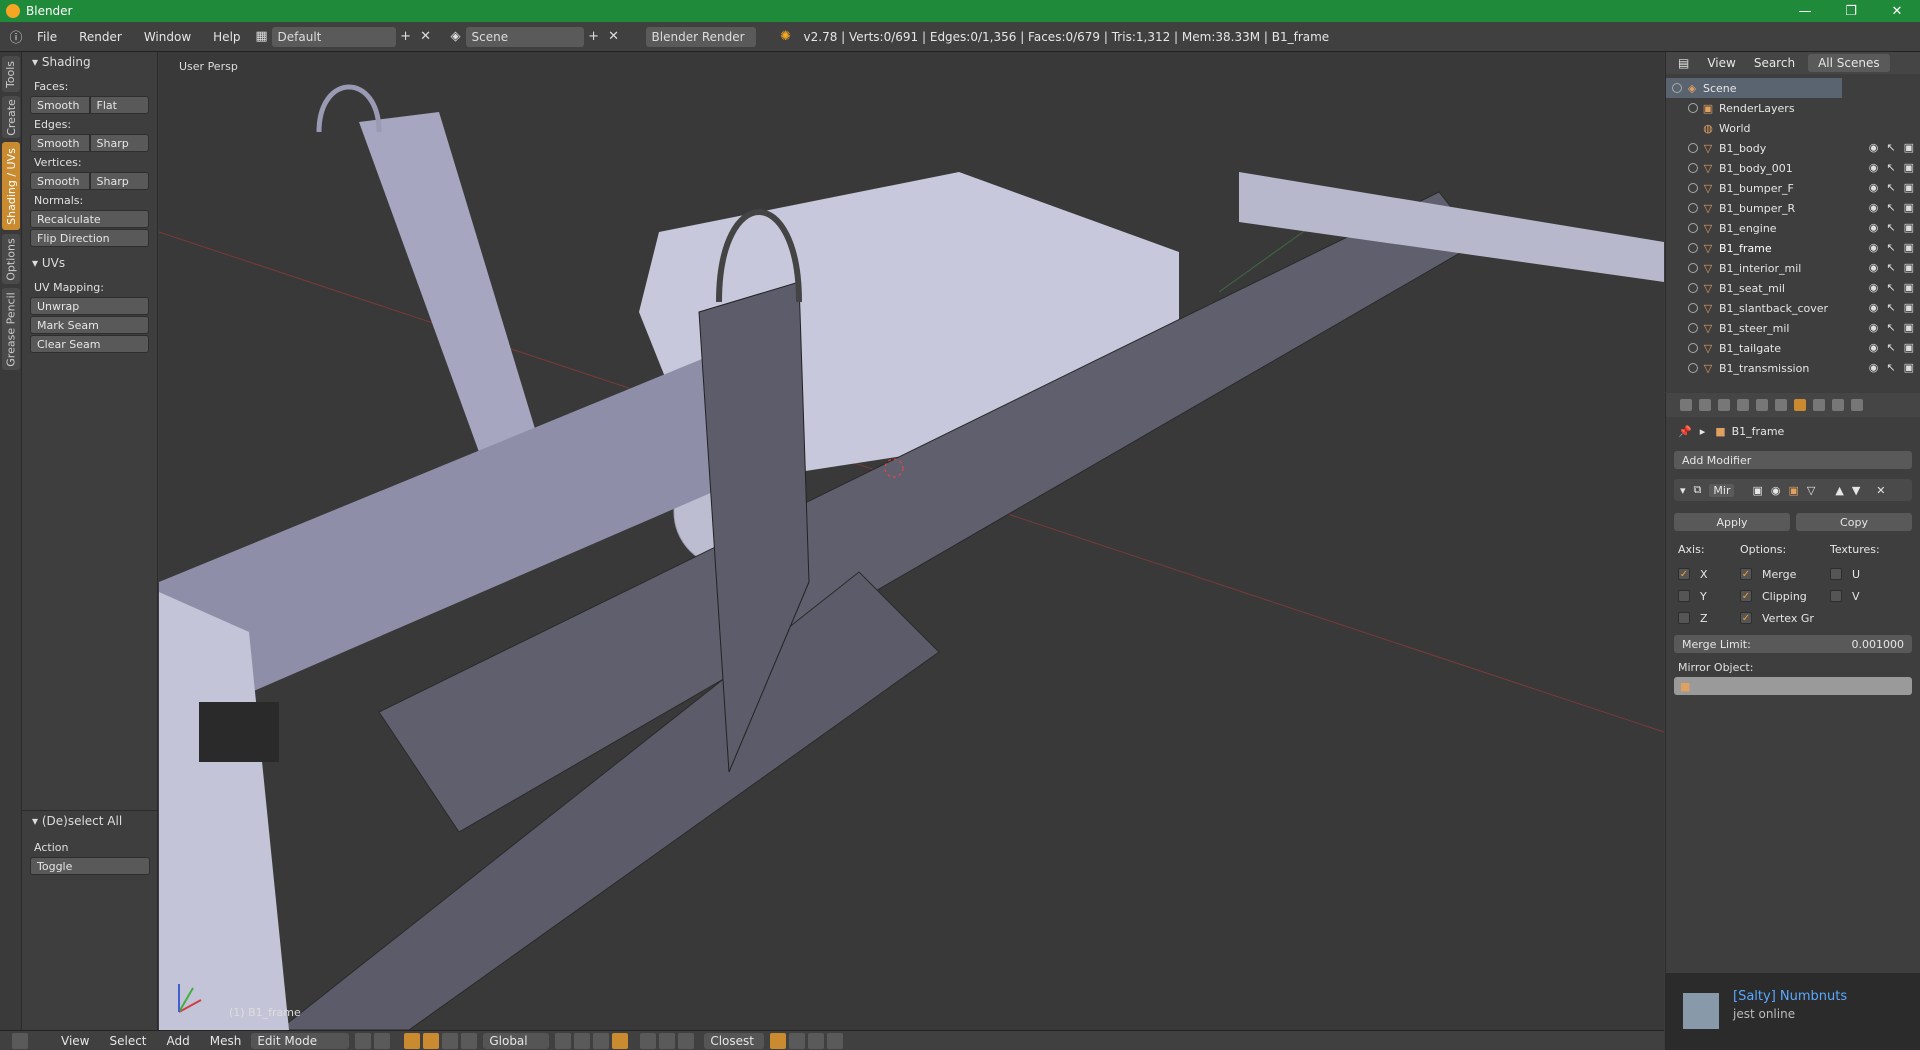 The height and width of the screenshot is (1050, 1920). Describe the element at coordinates (1793, 308) in the screenshot. I see `outliner-item-b1-slantback-cover: ▽ B1_slantback_cover ◉ ↖ ▣` at that location.